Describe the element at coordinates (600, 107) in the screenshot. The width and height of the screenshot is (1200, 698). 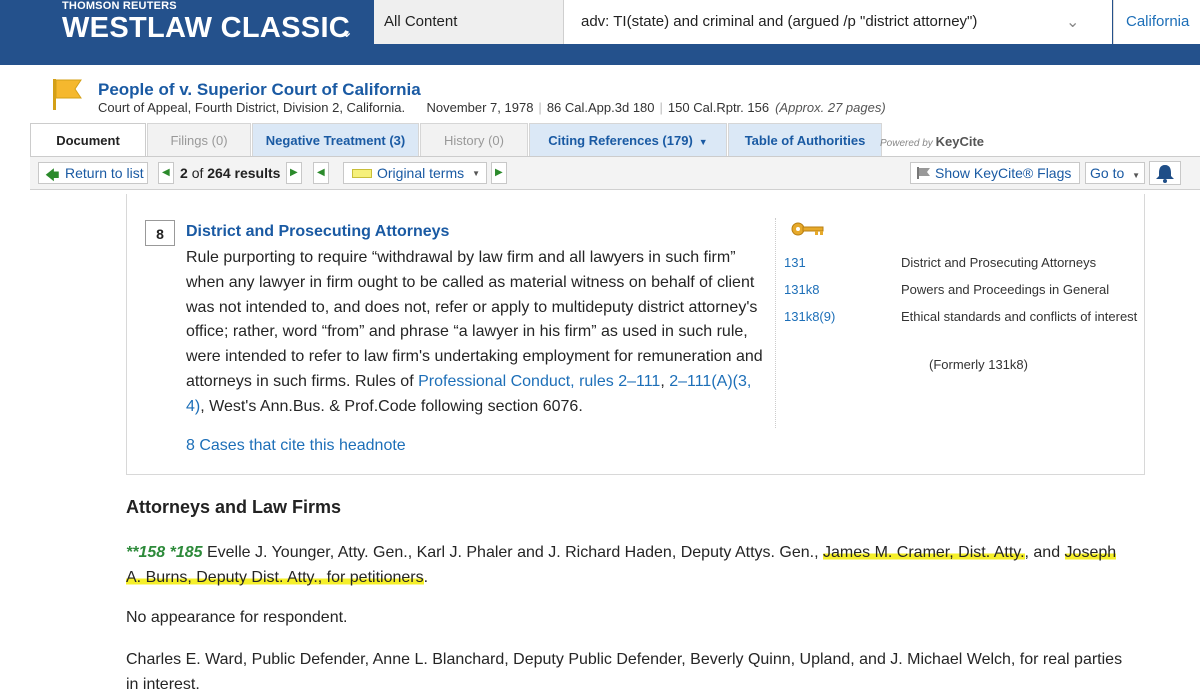
I see `citation-1: 86 Cal.App.3d 180` at that location.